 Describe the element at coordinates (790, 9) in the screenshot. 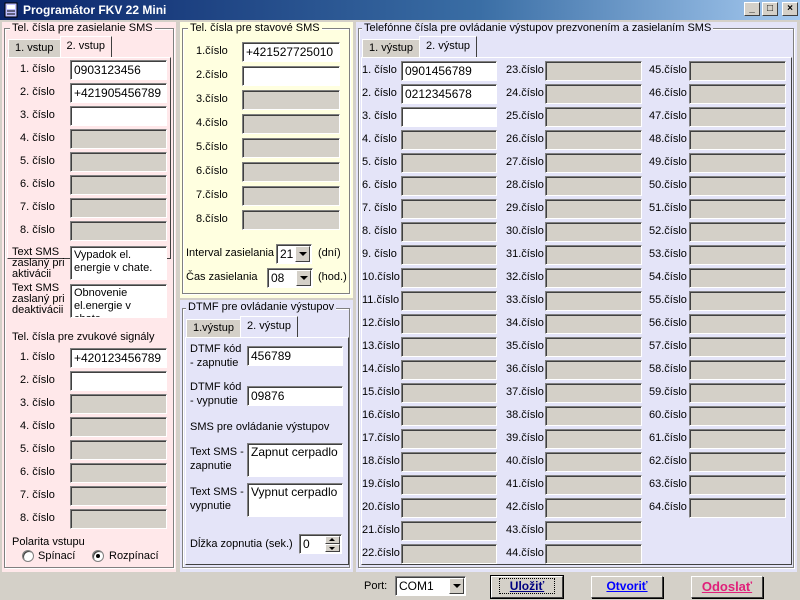

I see `close-button: ×` at that location.